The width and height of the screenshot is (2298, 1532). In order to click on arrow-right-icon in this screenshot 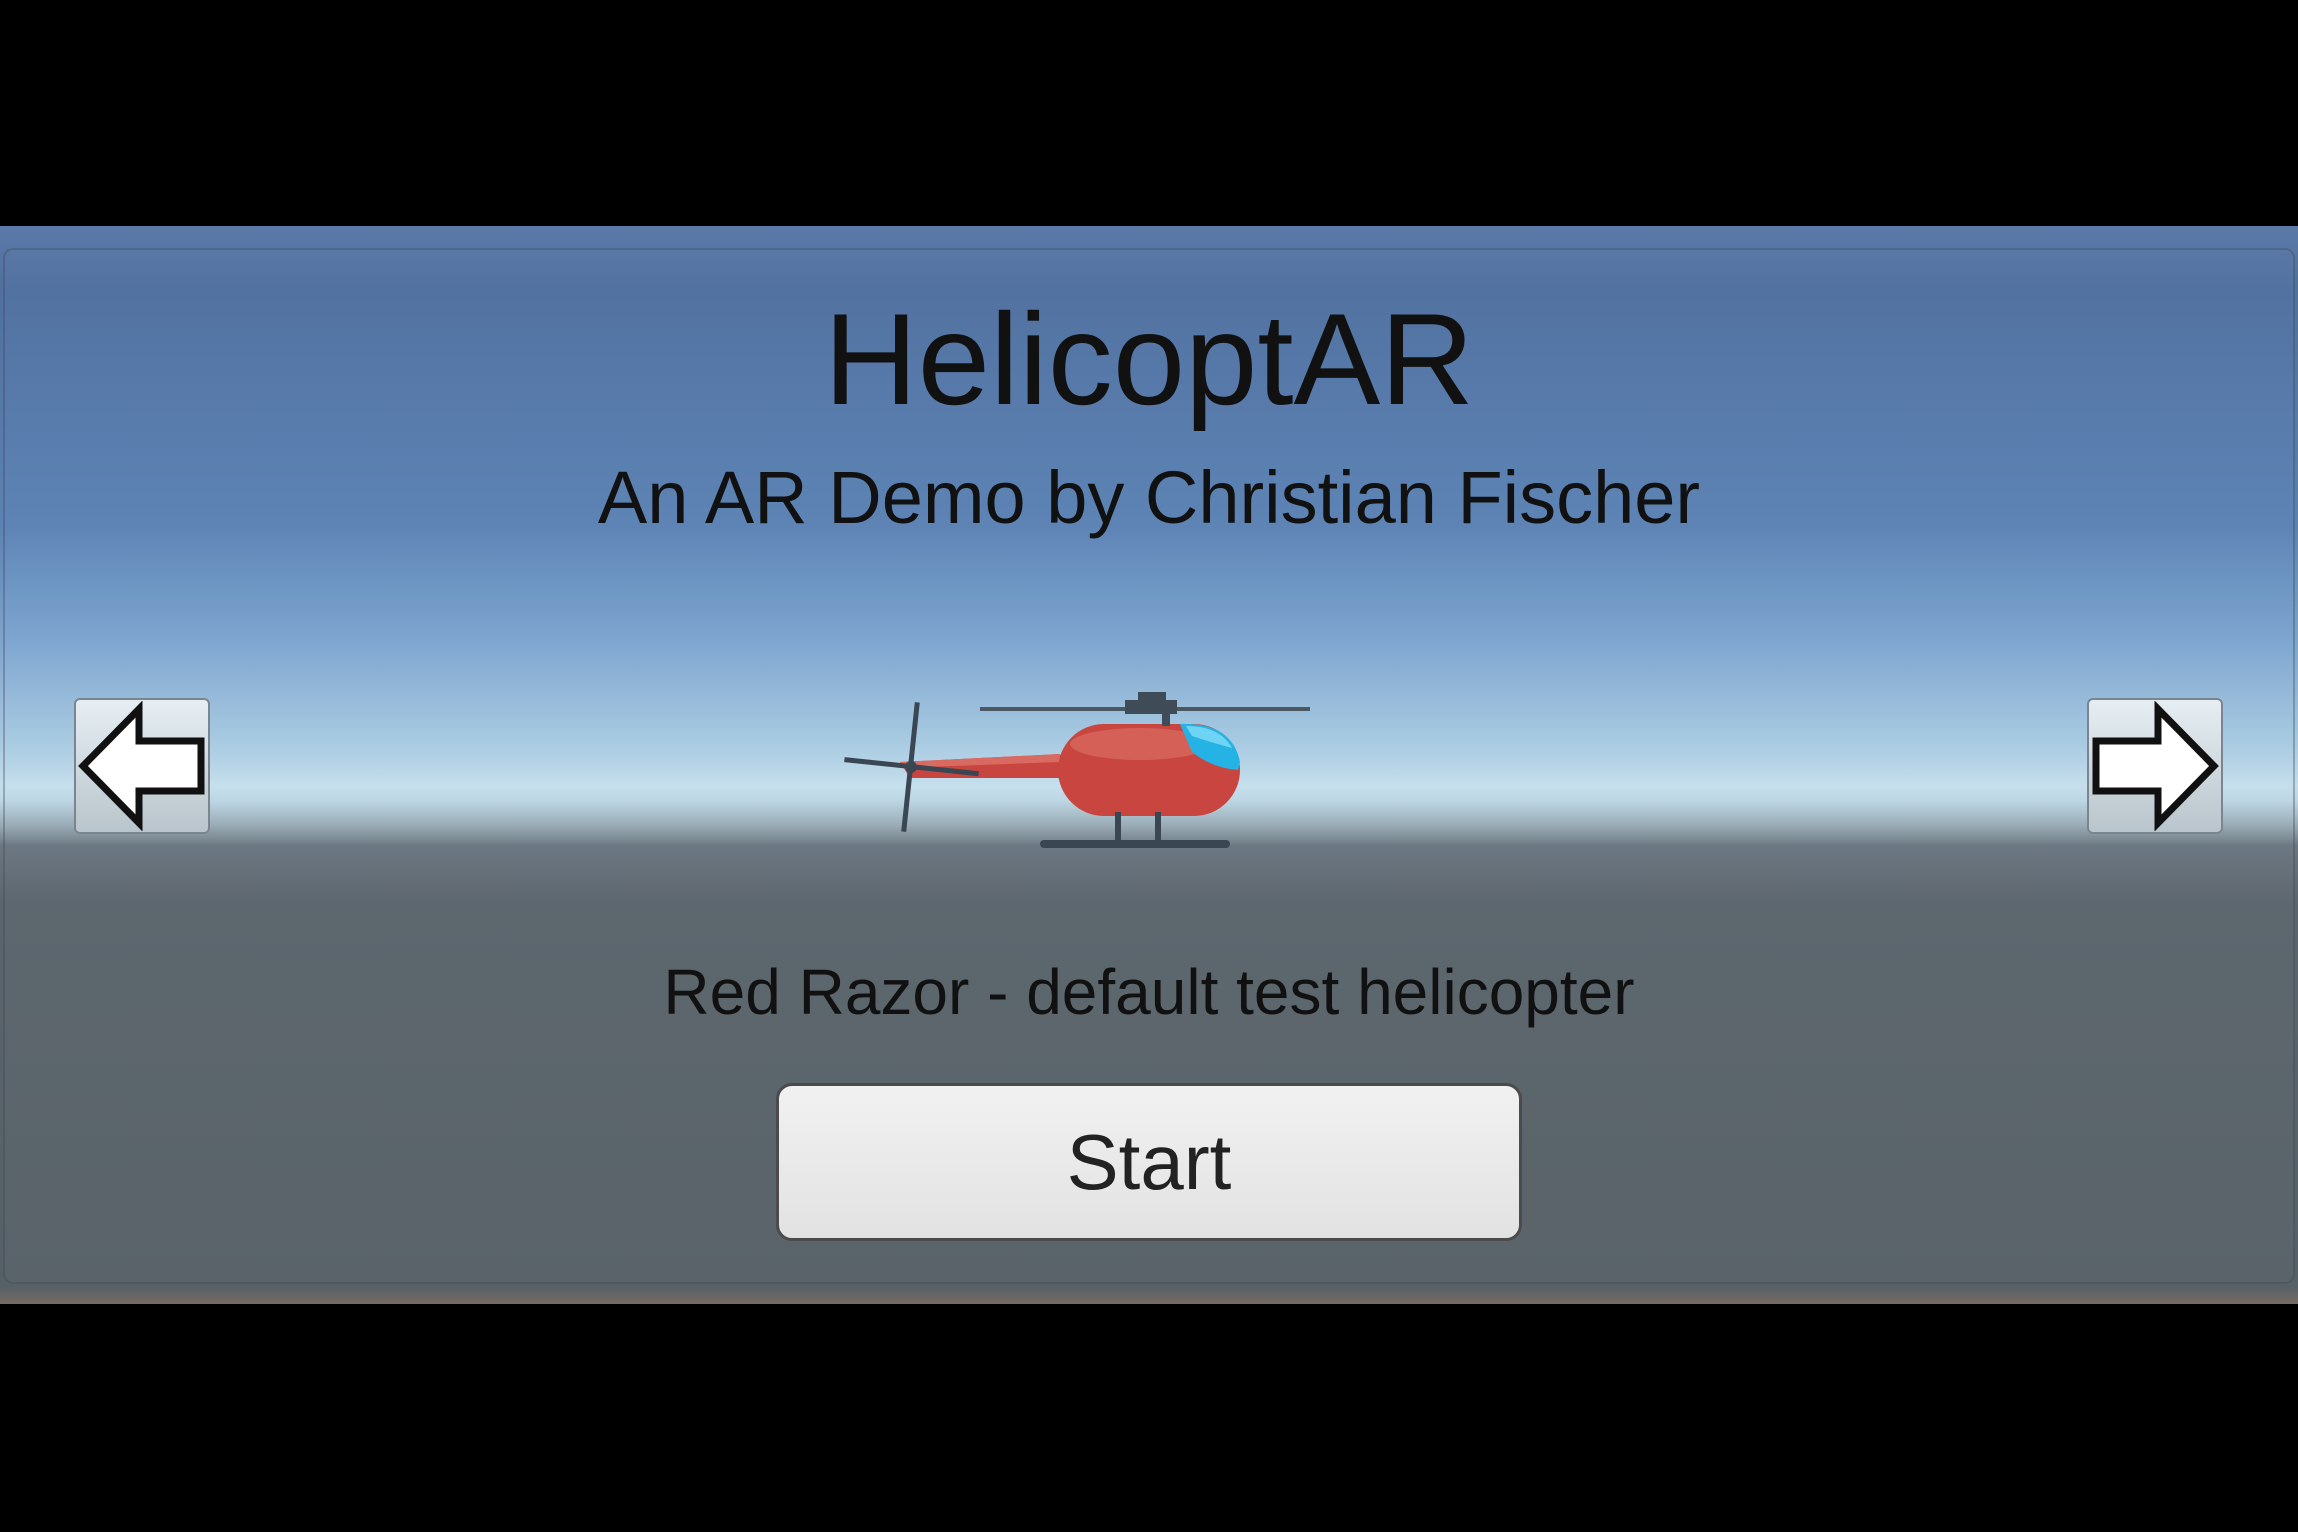, I will do `click(2155, 766)`.